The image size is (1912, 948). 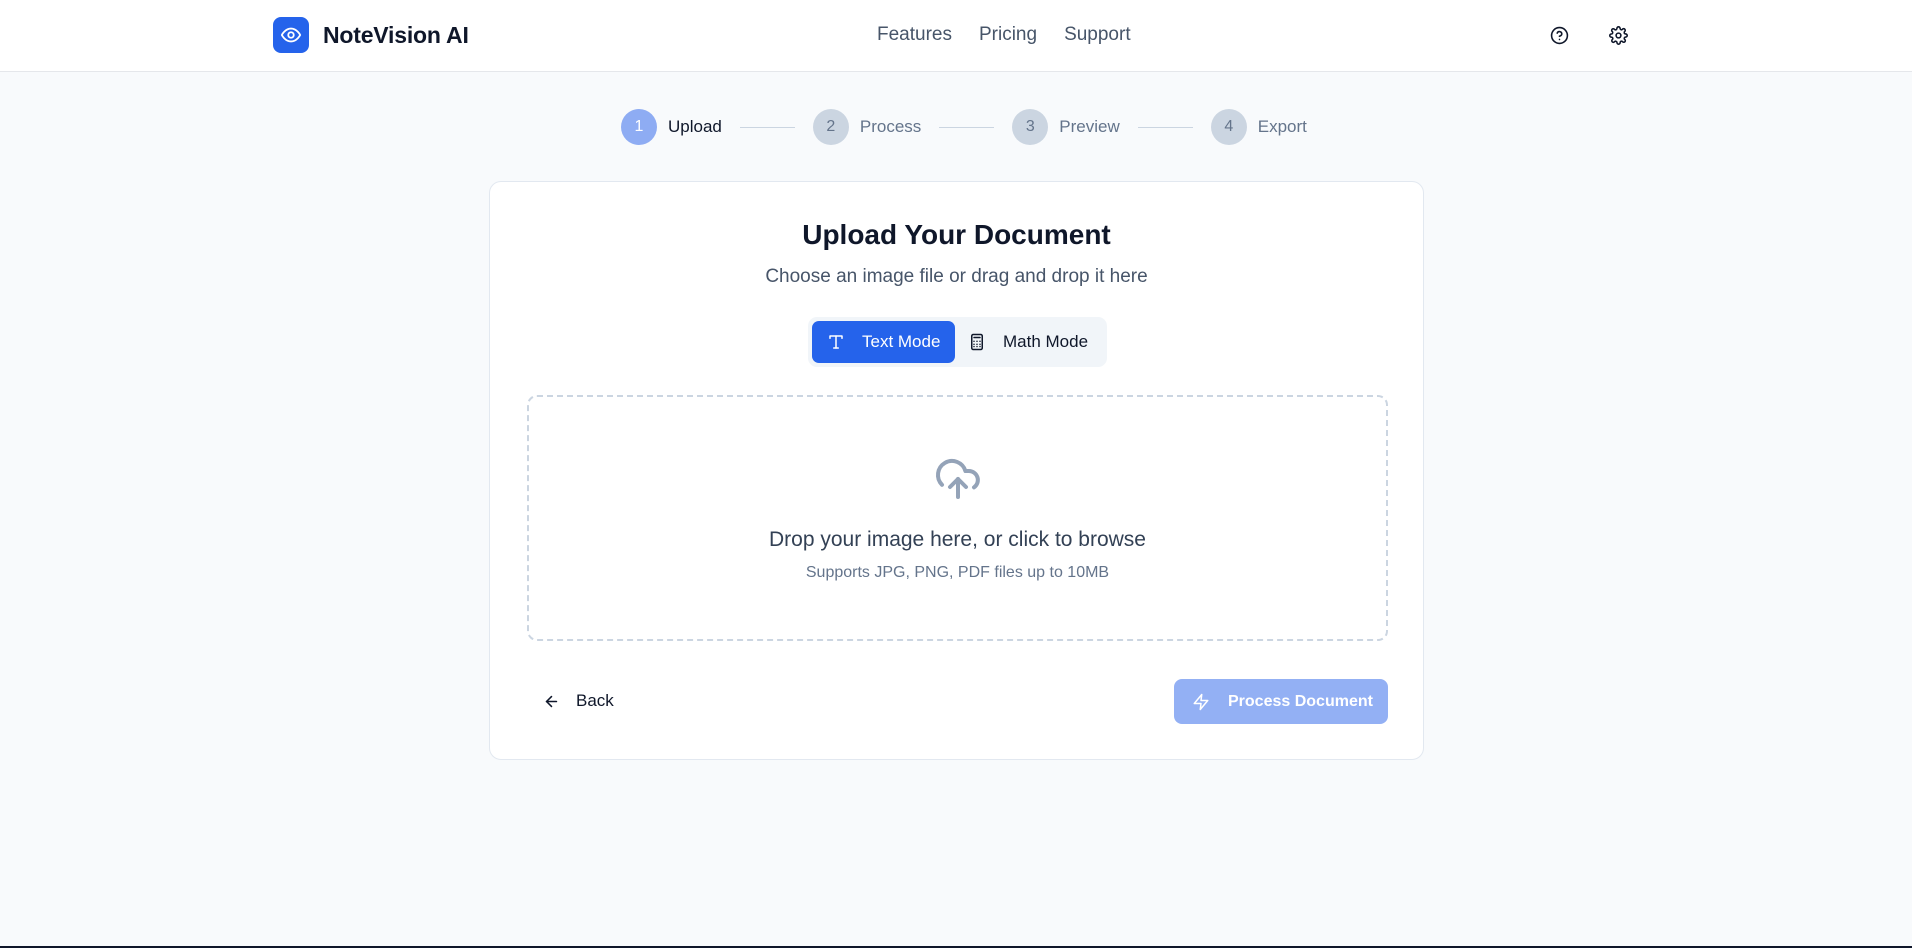 I want to click on cloud-upload-icon, so click(x=958, y=479).